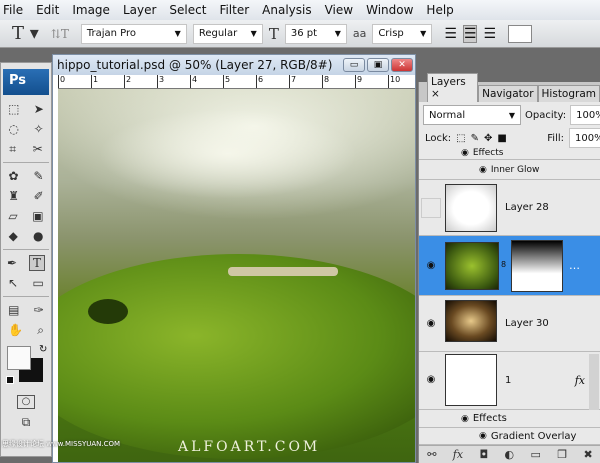  Describe the element at coordinates (450, 34) in the screenshot. I see `align-left-icon: ☰` at that location.